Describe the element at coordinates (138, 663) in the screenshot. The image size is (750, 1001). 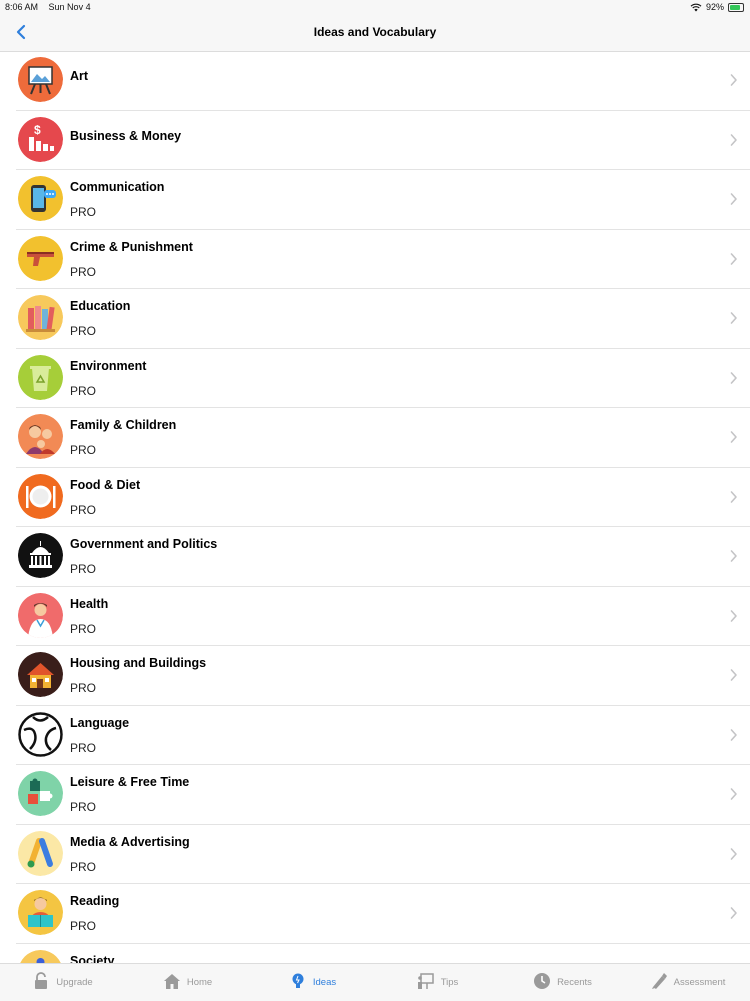
I see `list-item-title: Housing and Buildings` at that location.